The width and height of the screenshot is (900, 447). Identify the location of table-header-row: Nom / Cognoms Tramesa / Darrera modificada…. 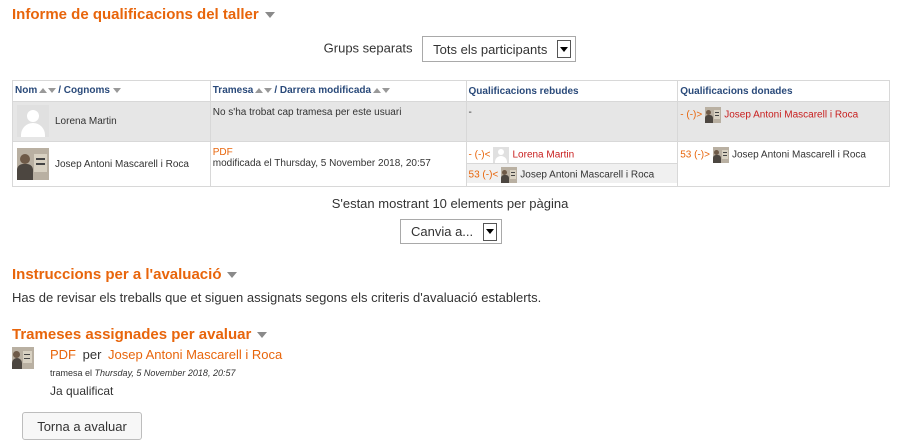
(451, 91).